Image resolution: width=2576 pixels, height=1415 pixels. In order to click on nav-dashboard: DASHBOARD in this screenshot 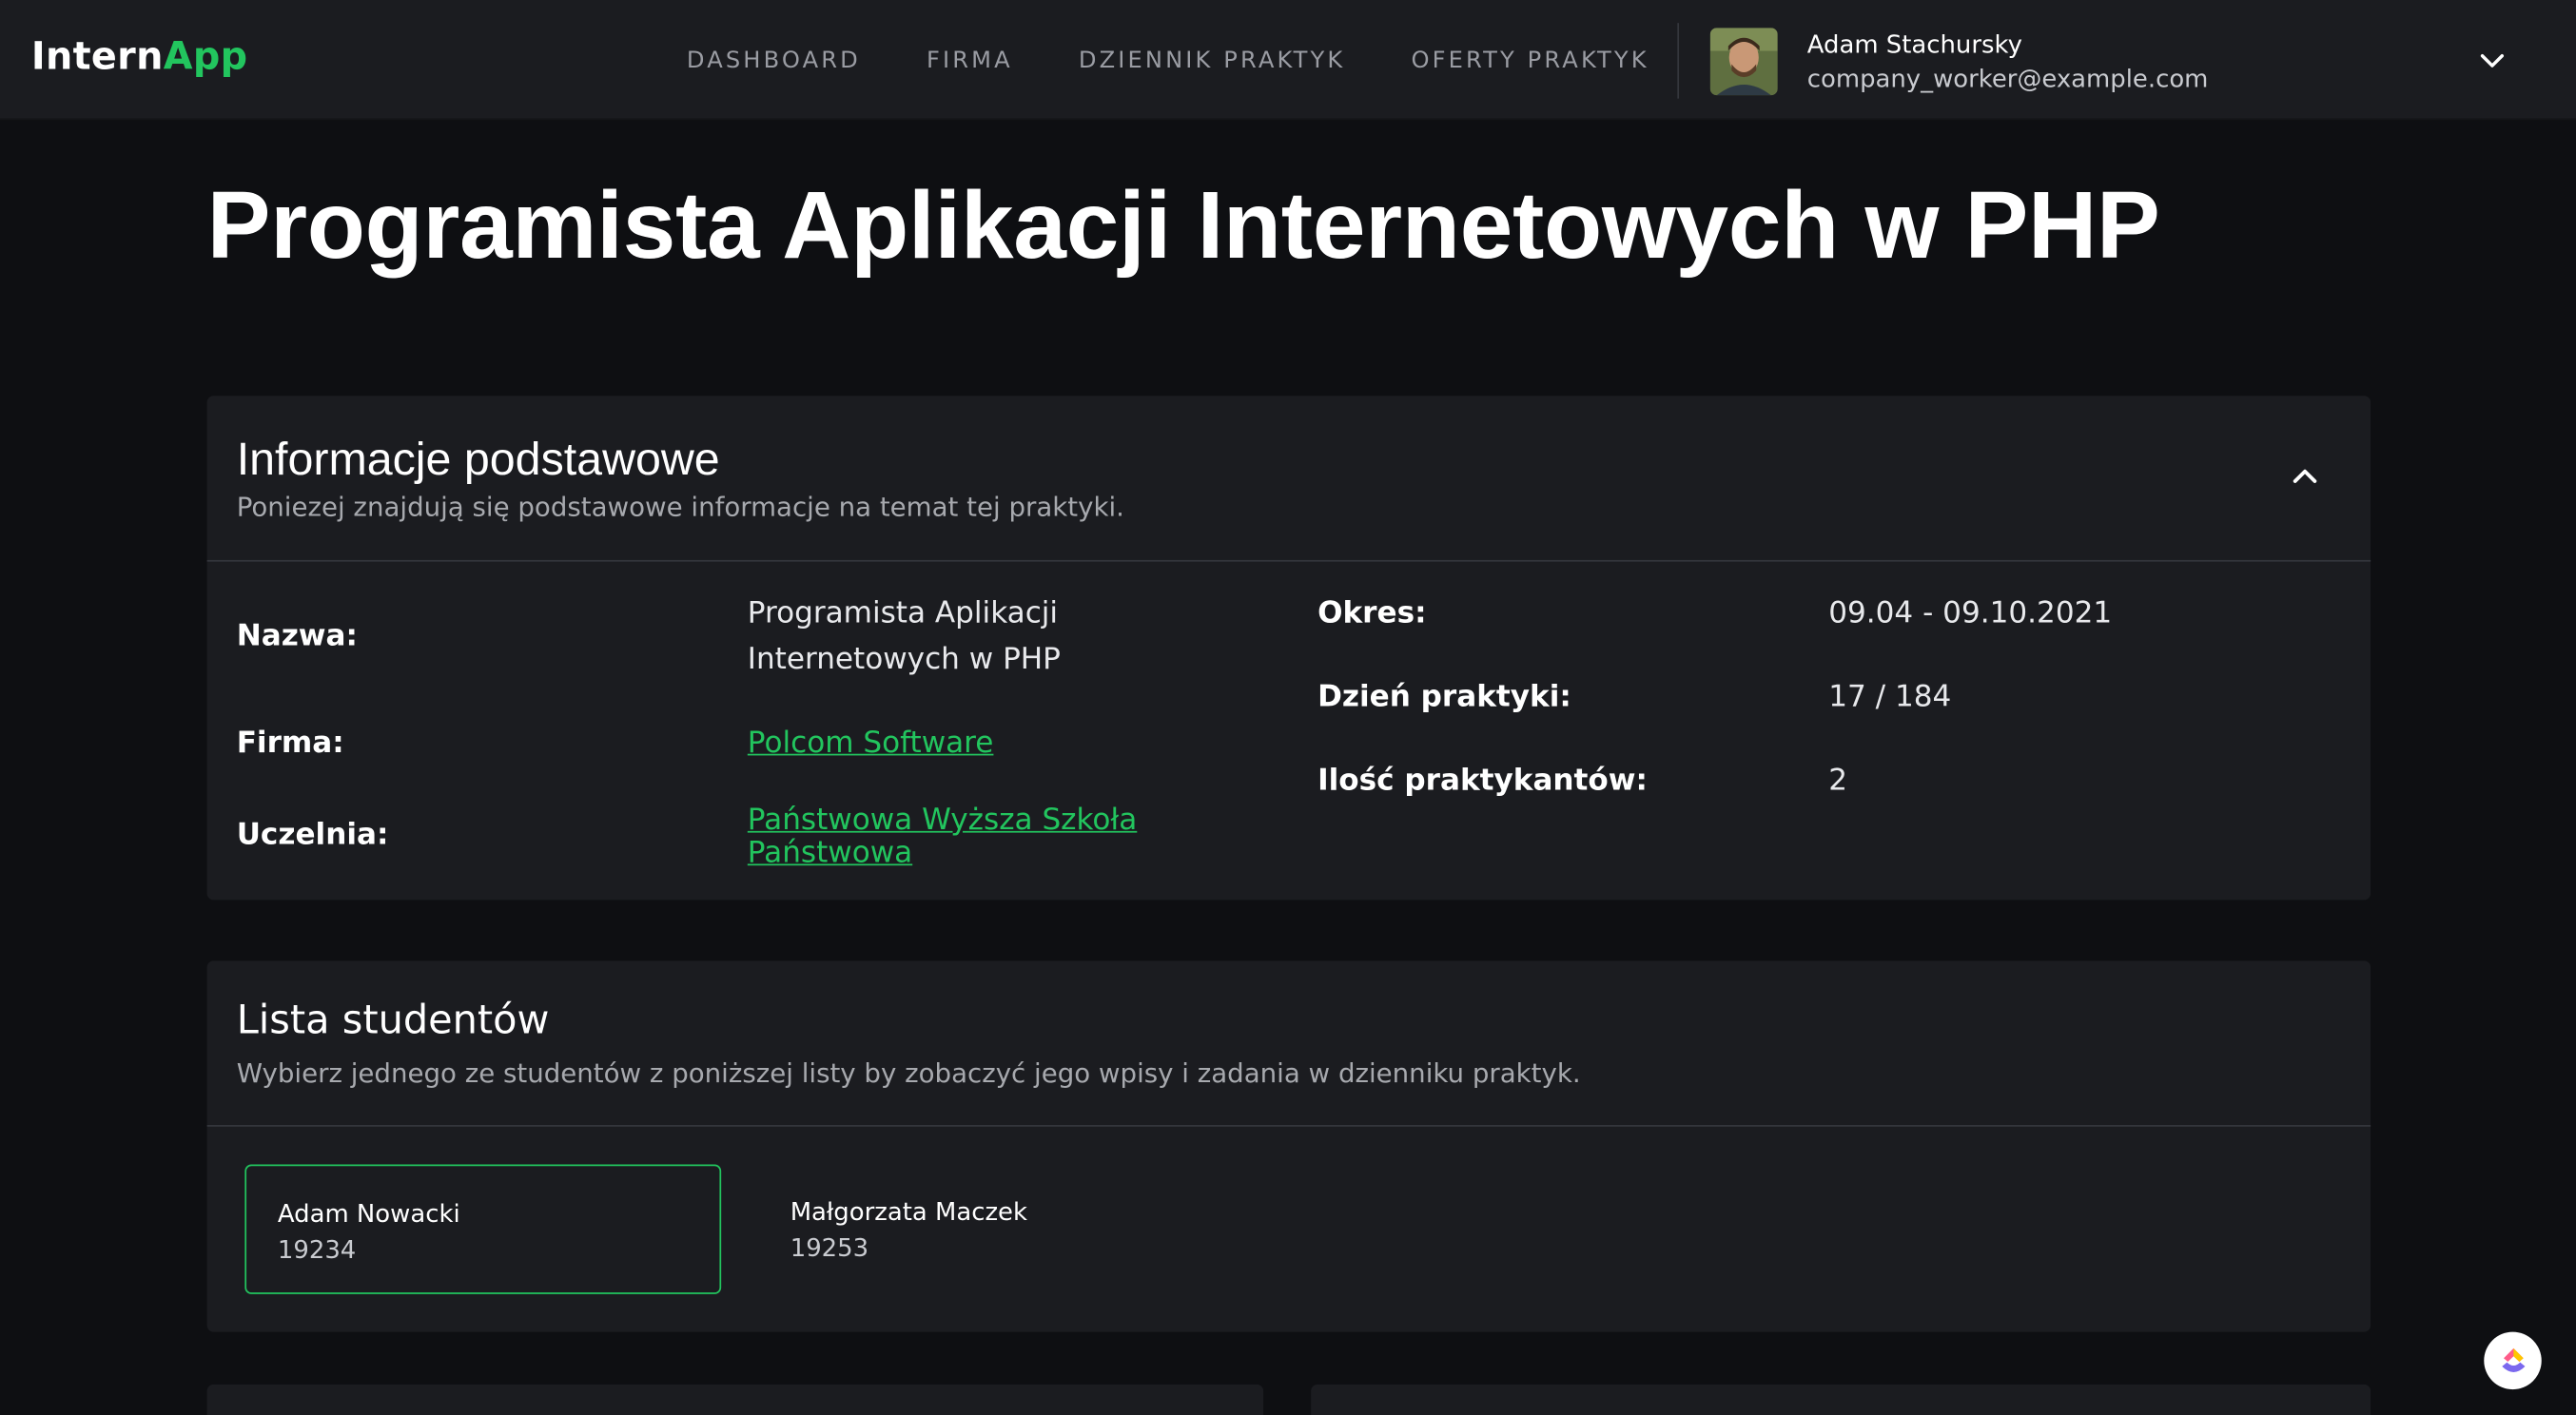, I will do `click(774, 61)`.